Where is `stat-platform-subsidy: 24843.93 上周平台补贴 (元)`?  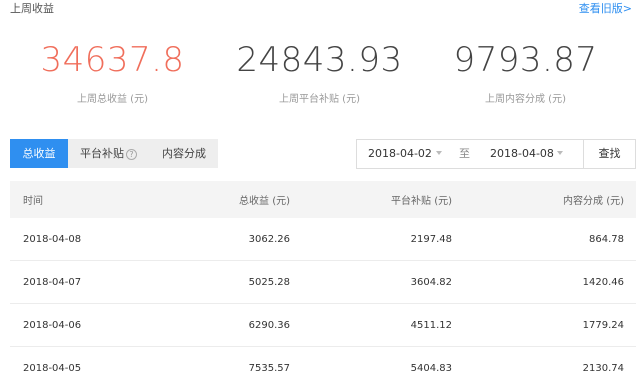 stat-platform-subsidy: 24843.93 上周平台补贴 (元) is located at coordinates (319, 72).